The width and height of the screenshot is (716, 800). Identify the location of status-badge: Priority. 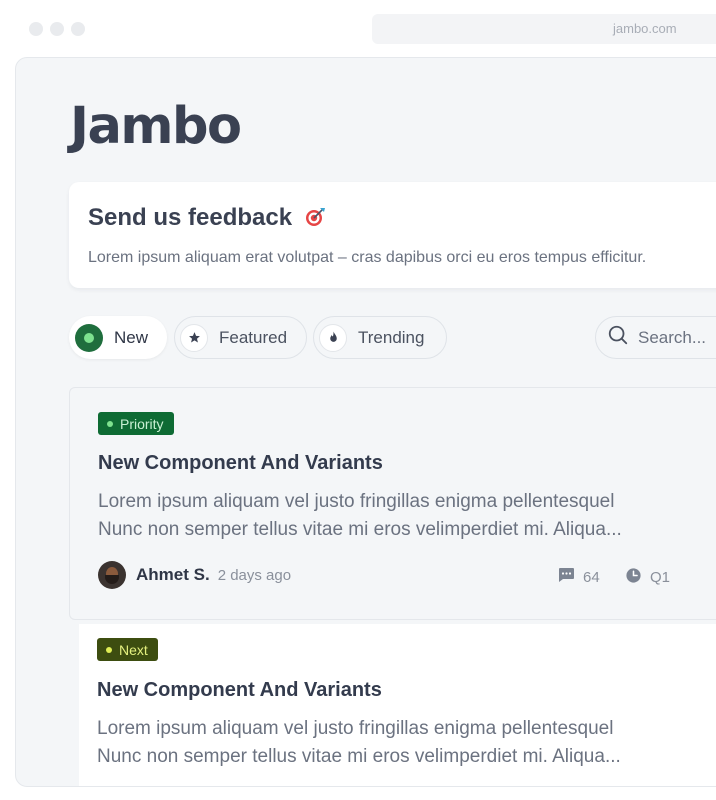
(136, 423).